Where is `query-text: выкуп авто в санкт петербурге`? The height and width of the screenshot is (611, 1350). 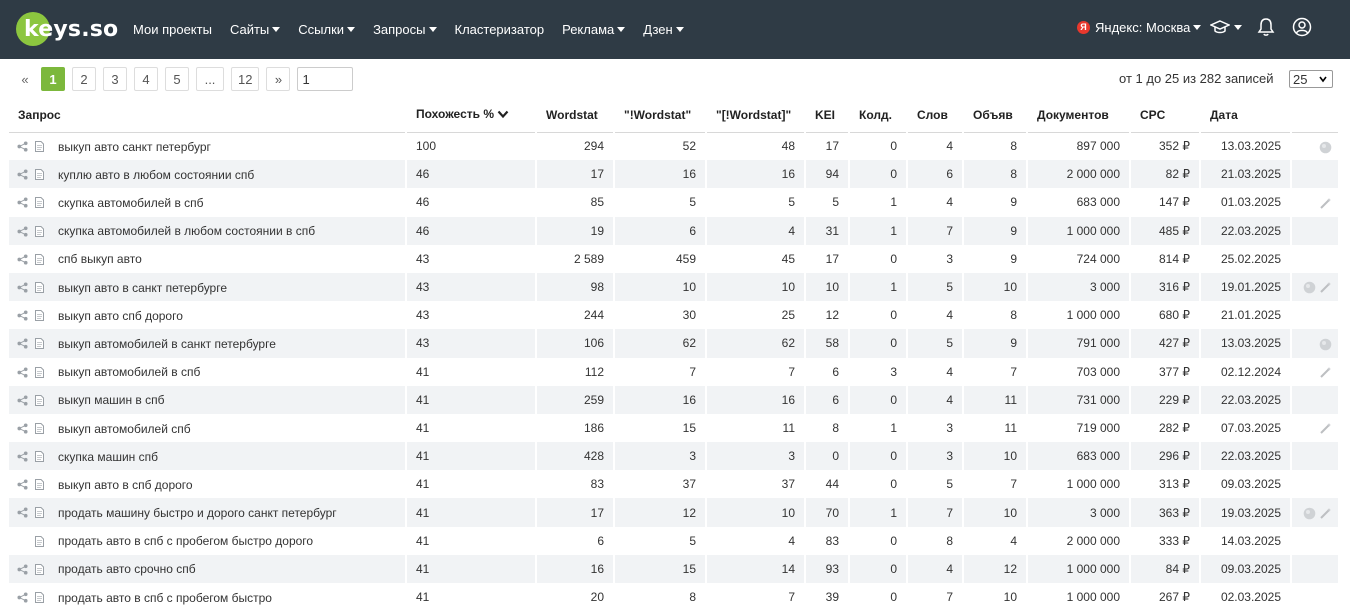
query-text: выкуп авто в санкт петербурге is located at coordinates (142, 287).